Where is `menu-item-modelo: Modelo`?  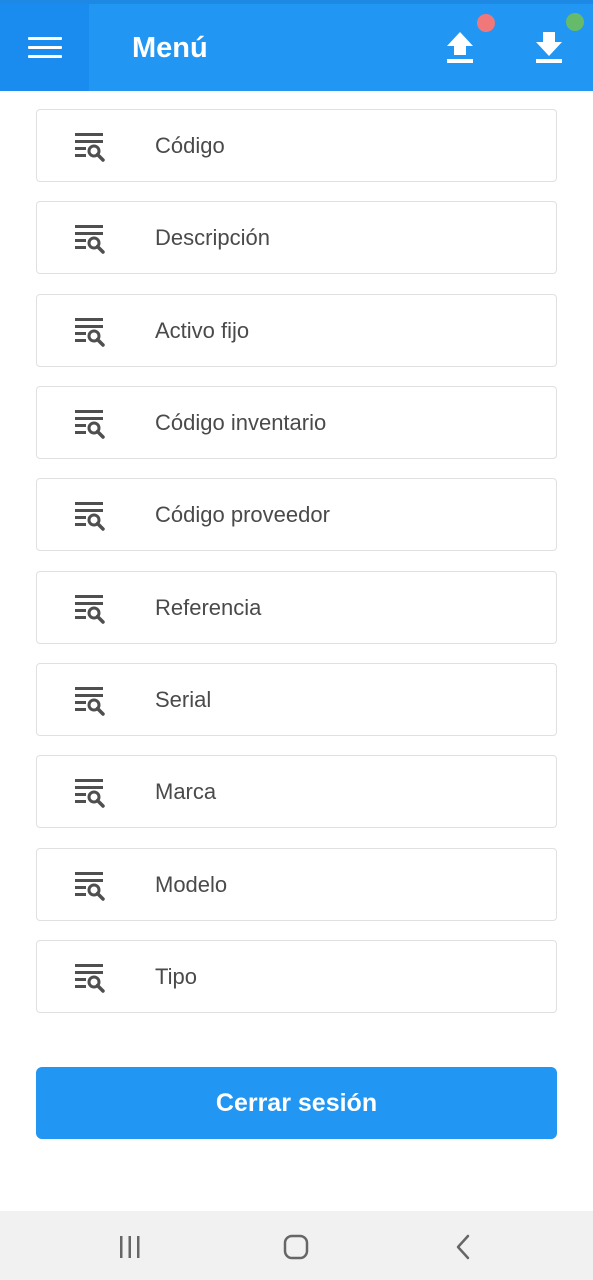
menu-item-modelo: Modelo is located at coordinates (296, 884).